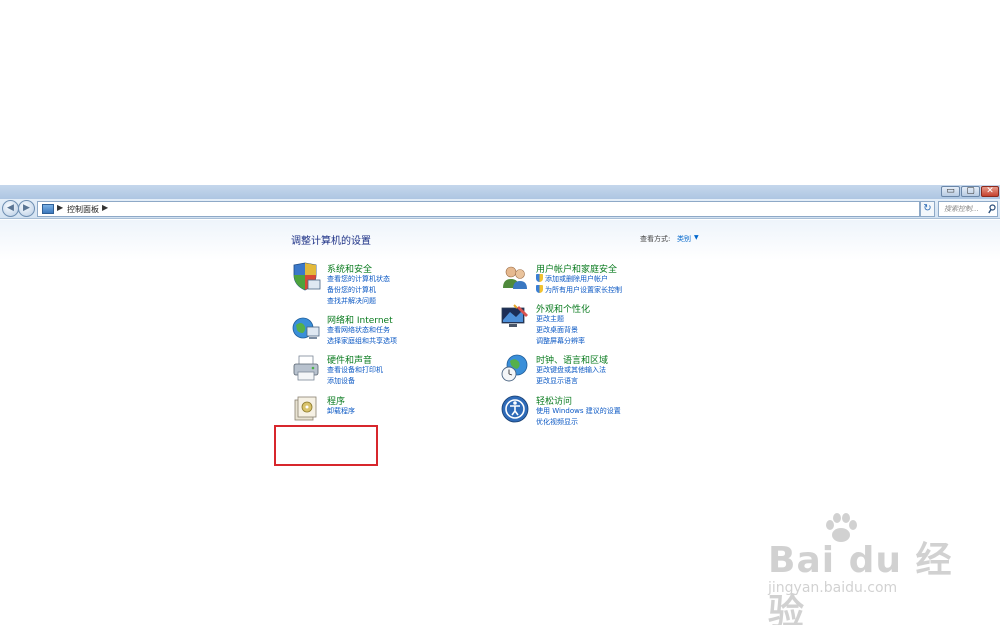  I want to click on category-network-internet: 网络和 Internet 查看网络状态和任务 选择家庭组和共享选项, so click(381, 331).